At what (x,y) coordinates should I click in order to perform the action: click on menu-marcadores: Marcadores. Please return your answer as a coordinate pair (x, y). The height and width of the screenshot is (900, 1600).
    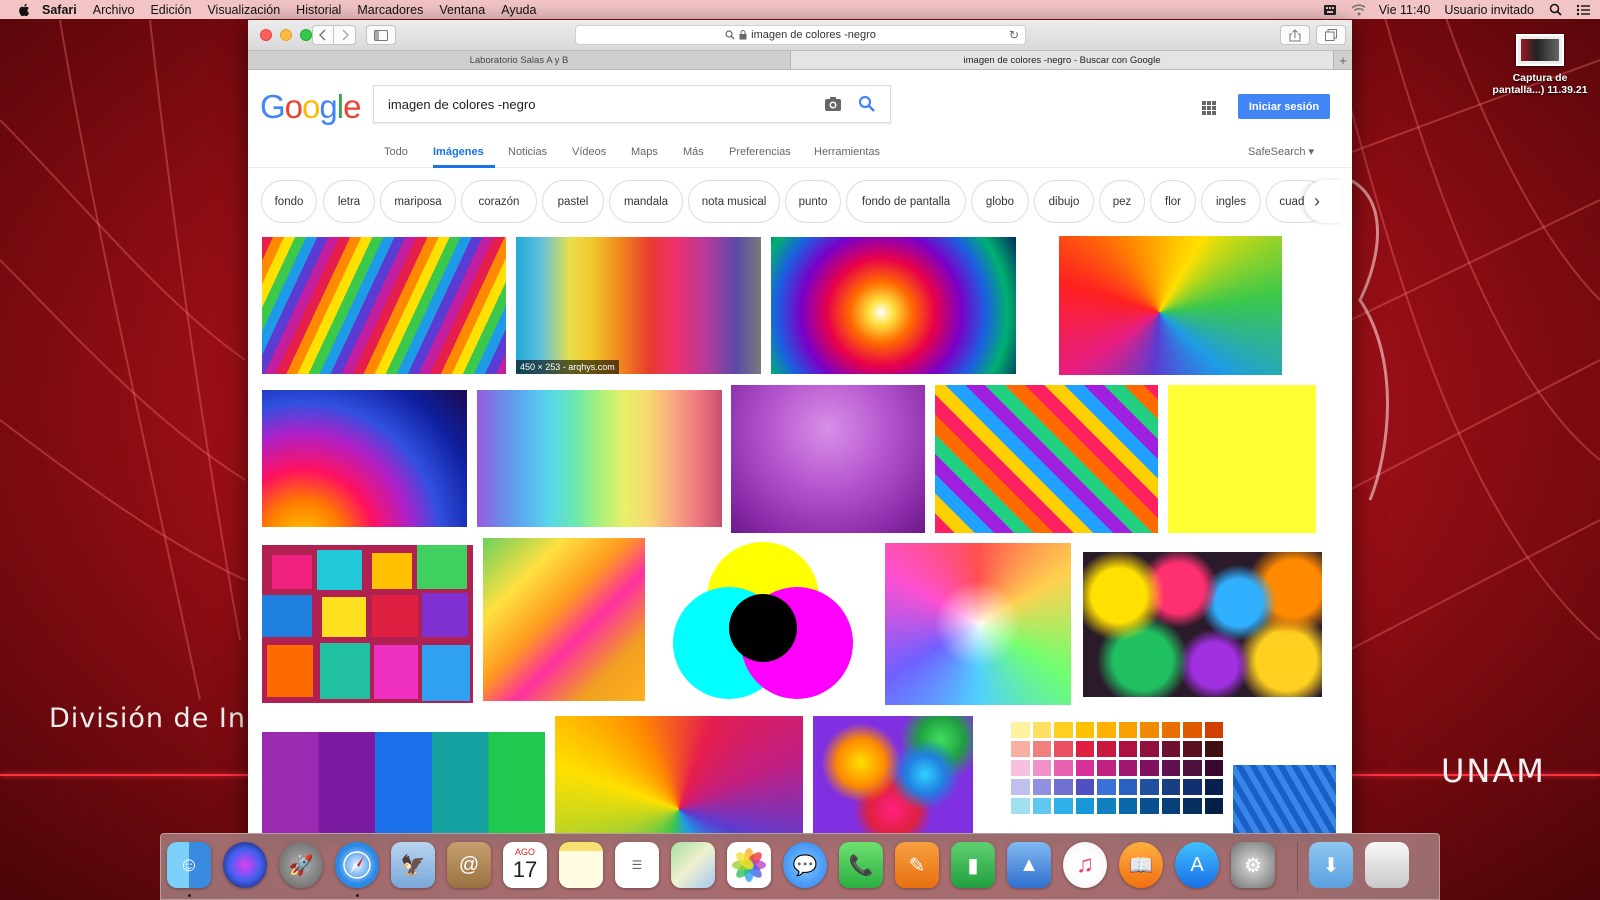
    Looking at the image, I should click on (390, 10).